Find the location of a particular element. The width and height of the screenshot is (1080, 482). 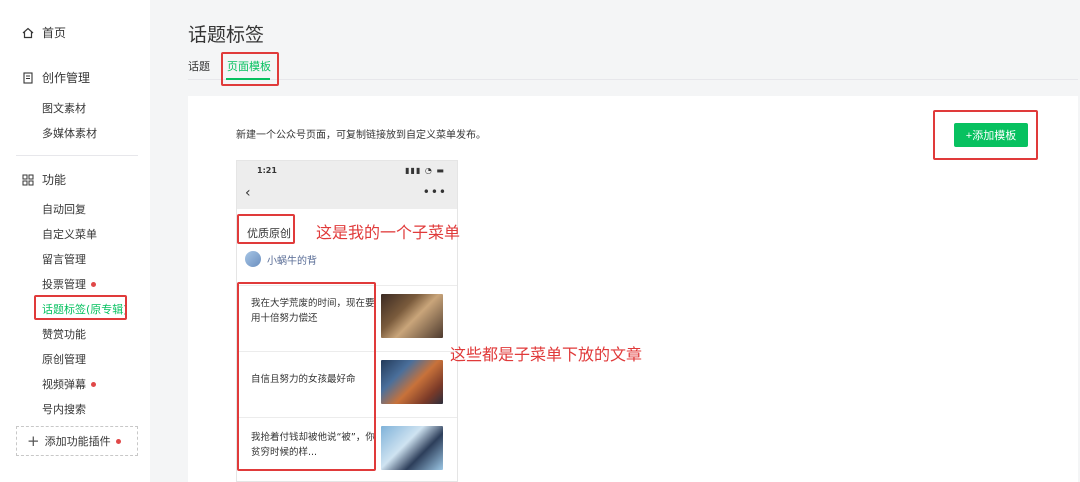

sidebar-item-auto-reply: 自动回复 is located at coordinates (64, 209).